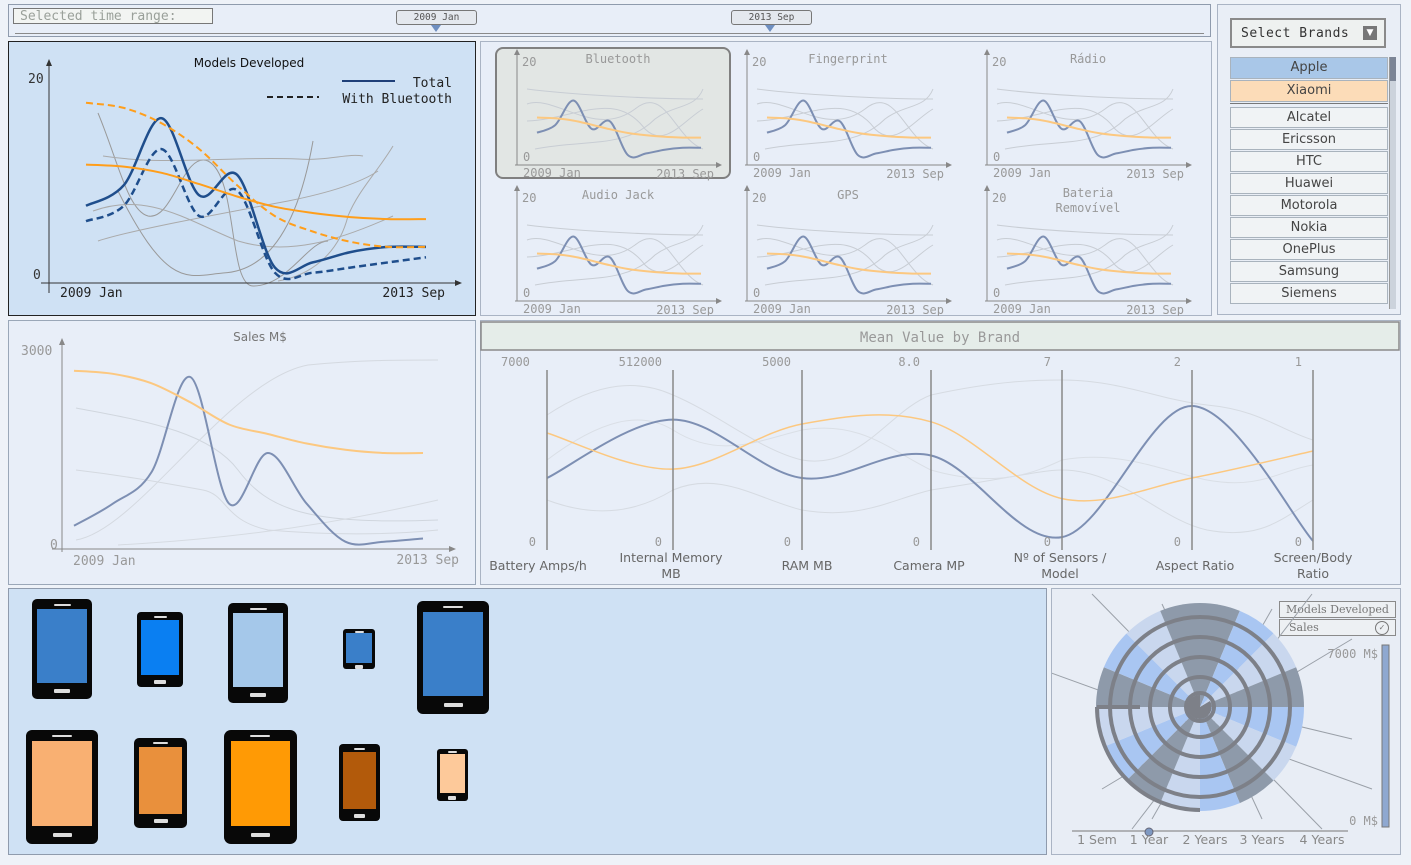 The width and height of the screenshot is (1411, 865). What do you see at coordinates (432, 83) in the screenshot?
I see `legend-total-label: Total` at bounding box center [432, 83].